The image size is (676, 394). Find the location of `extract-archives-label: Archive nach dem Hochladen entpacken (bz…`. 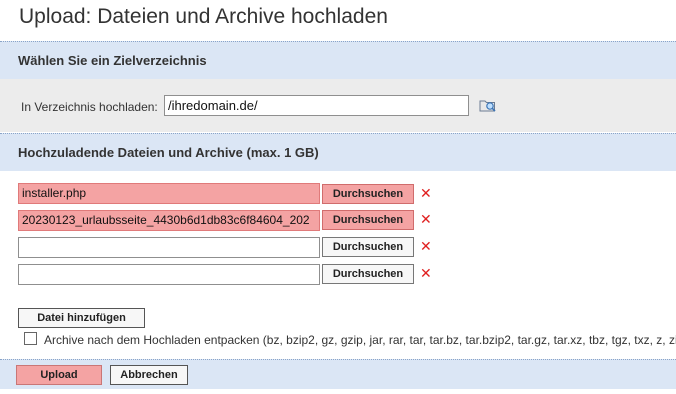

extract-archives-label: Archive nach dem Hochladen entpacken (bz… is located at coordinates (360, 340).